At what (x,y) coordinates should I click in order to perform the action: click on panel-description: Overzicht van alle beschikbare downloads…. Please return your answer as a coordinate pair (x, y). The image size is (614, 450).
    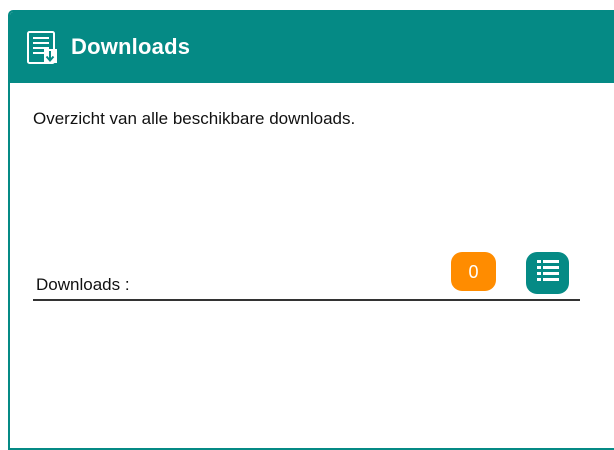
    Looking at the image, I should click on (194, 118).